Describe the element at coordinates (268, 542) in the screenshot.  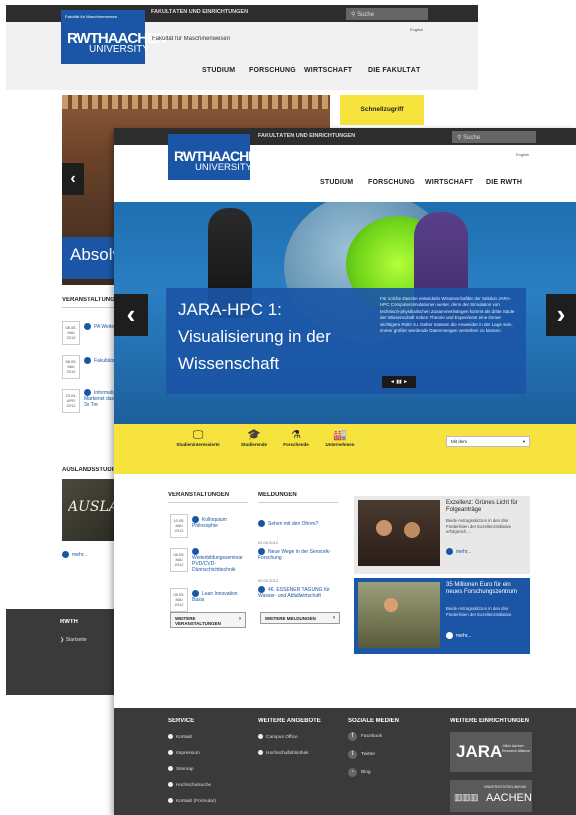
I see `news-date: 02.05.2012` at that location.